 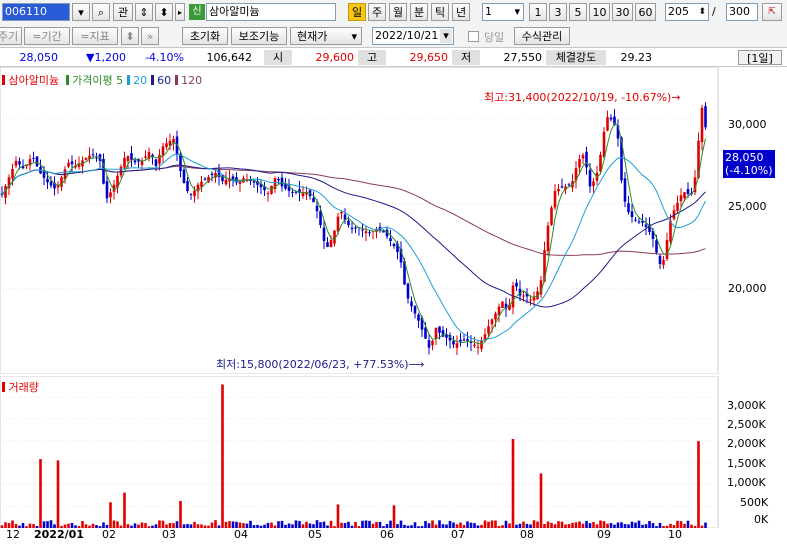 I want to click on date-picker: 2022/10/21 ▾, so click(x=413, y=36).